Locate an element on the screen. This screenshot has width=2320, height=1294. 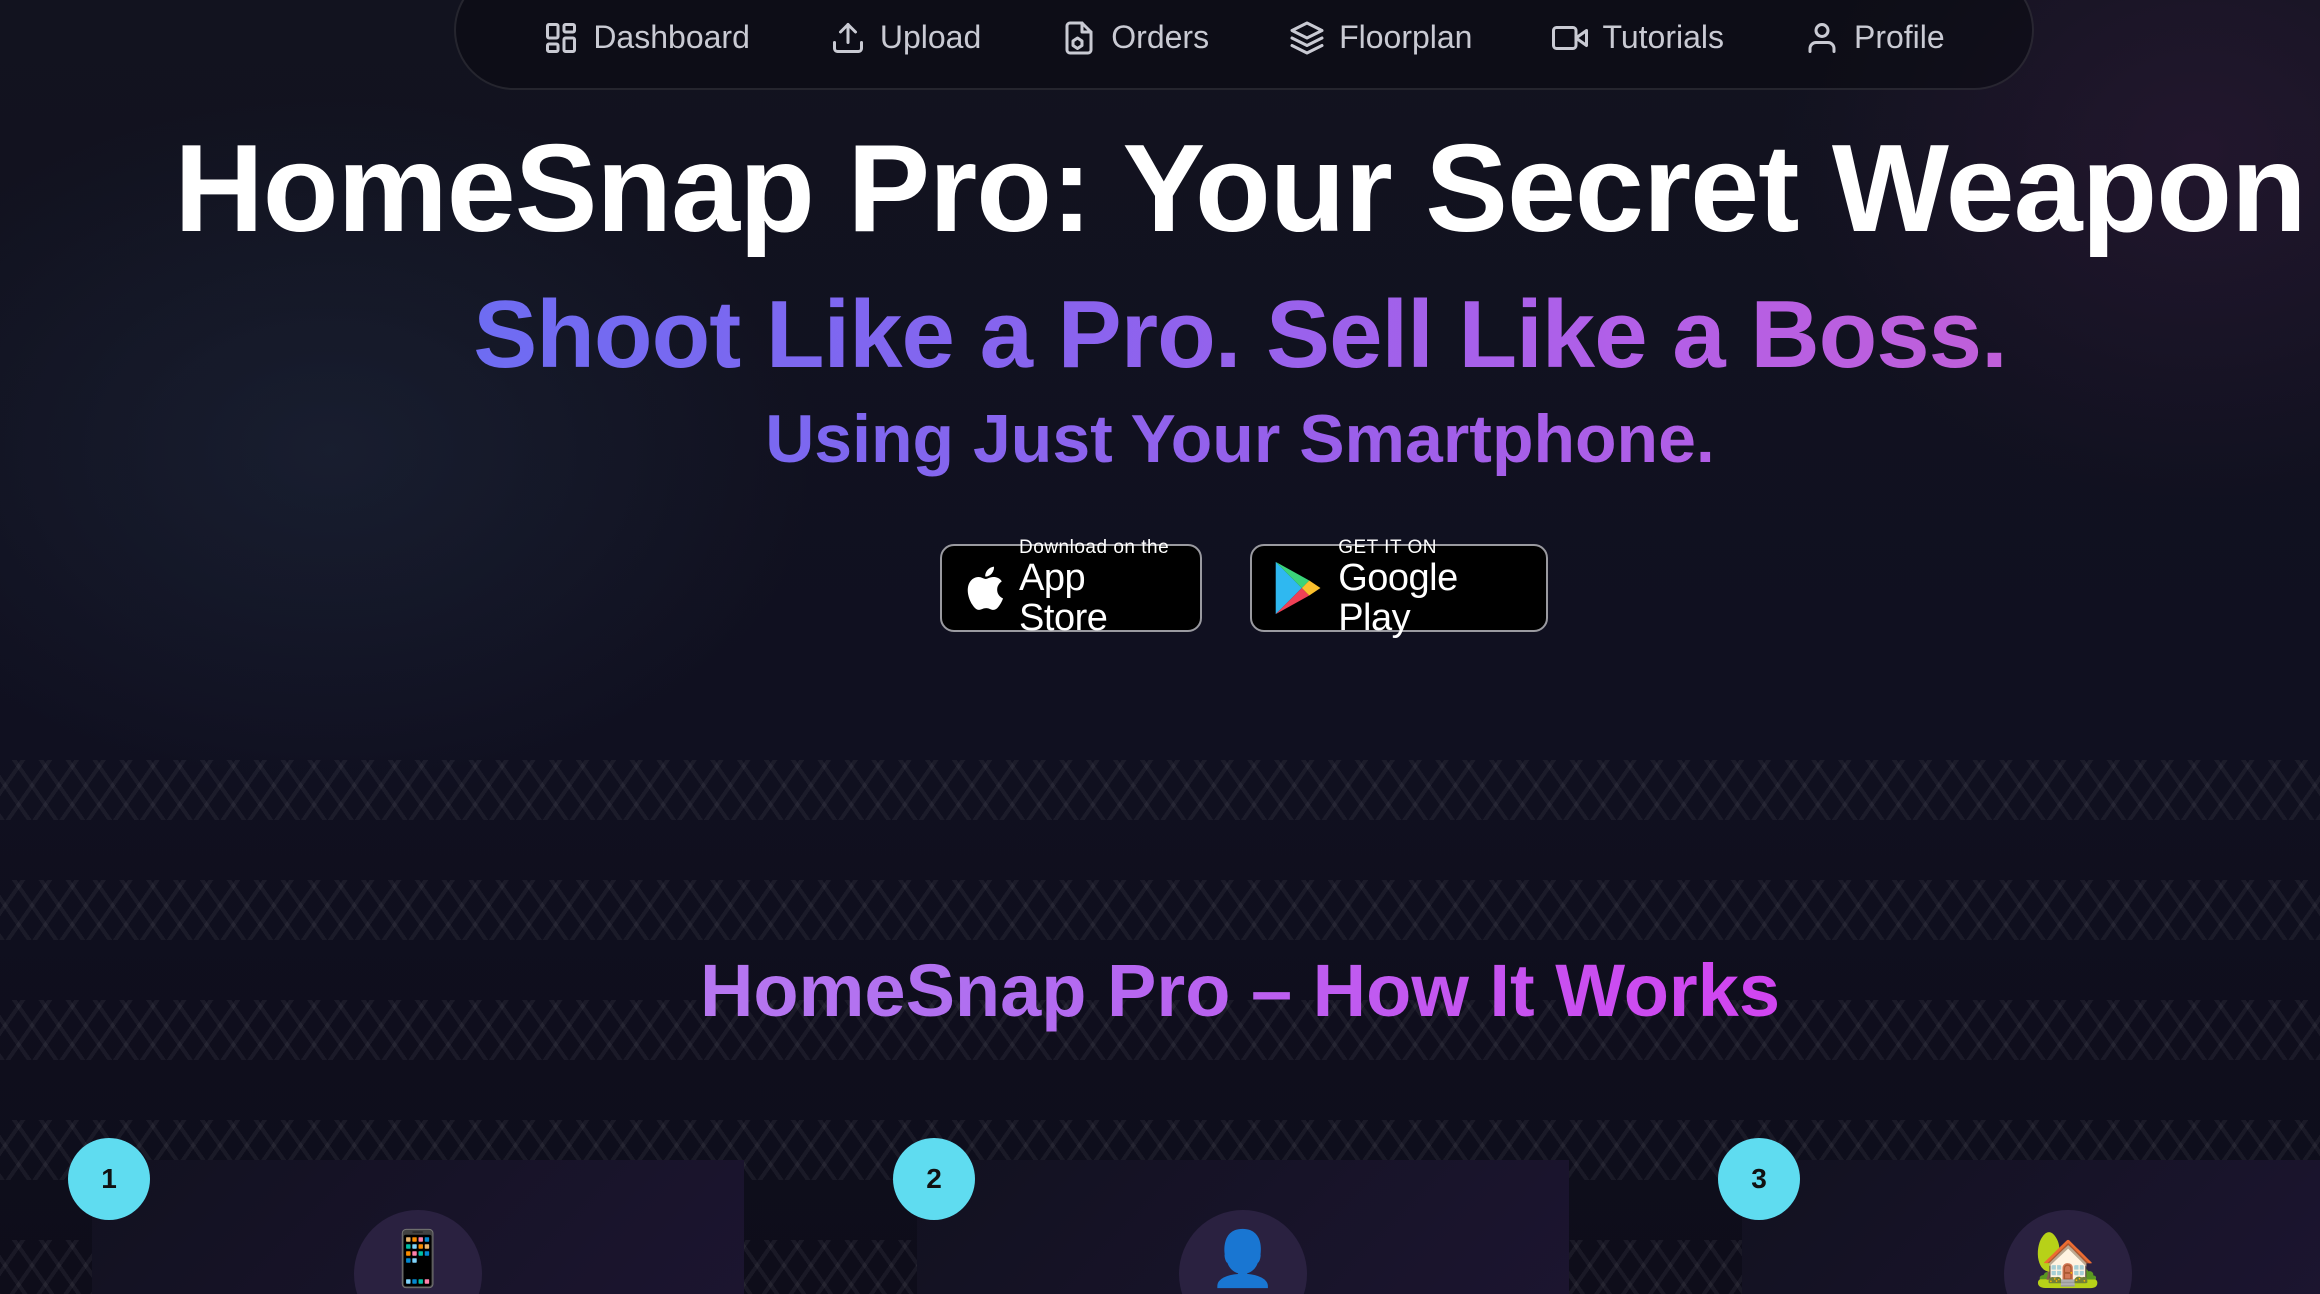
hero-subtitle-secondary: Using Just Your Smartphone. is located at coordinates (1160, 439).